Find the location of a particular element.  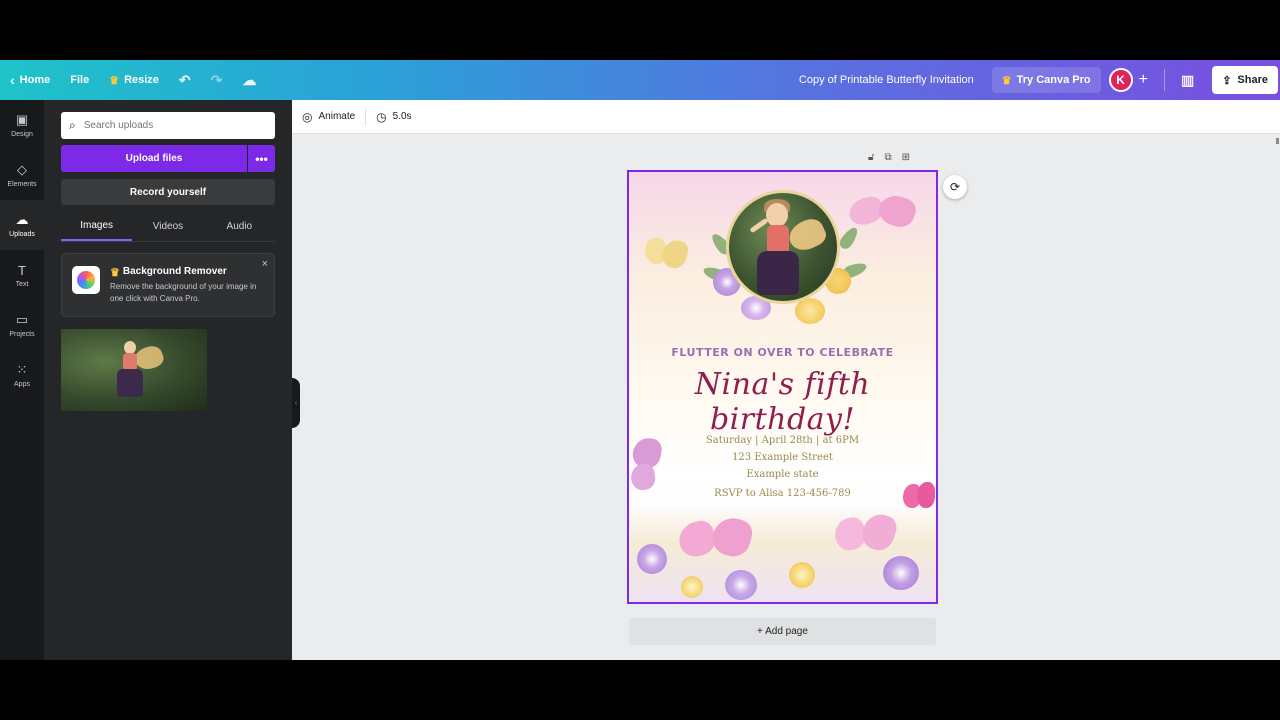

share-icon: ⇪ is located at coordinates (1227, 80).